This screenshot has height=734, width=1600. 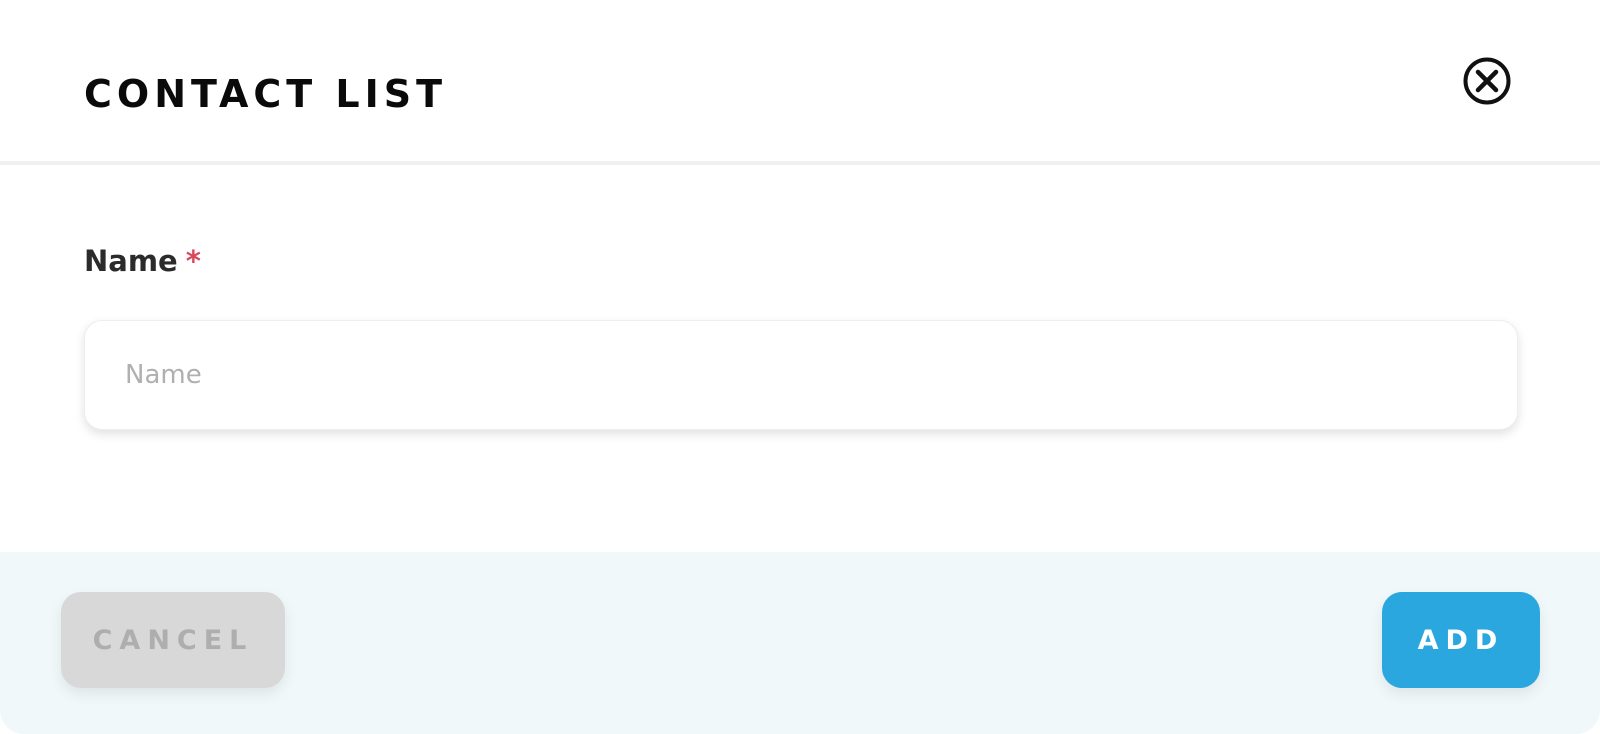 I want to click on close-circle-icon, so click(x=1487, y=81).